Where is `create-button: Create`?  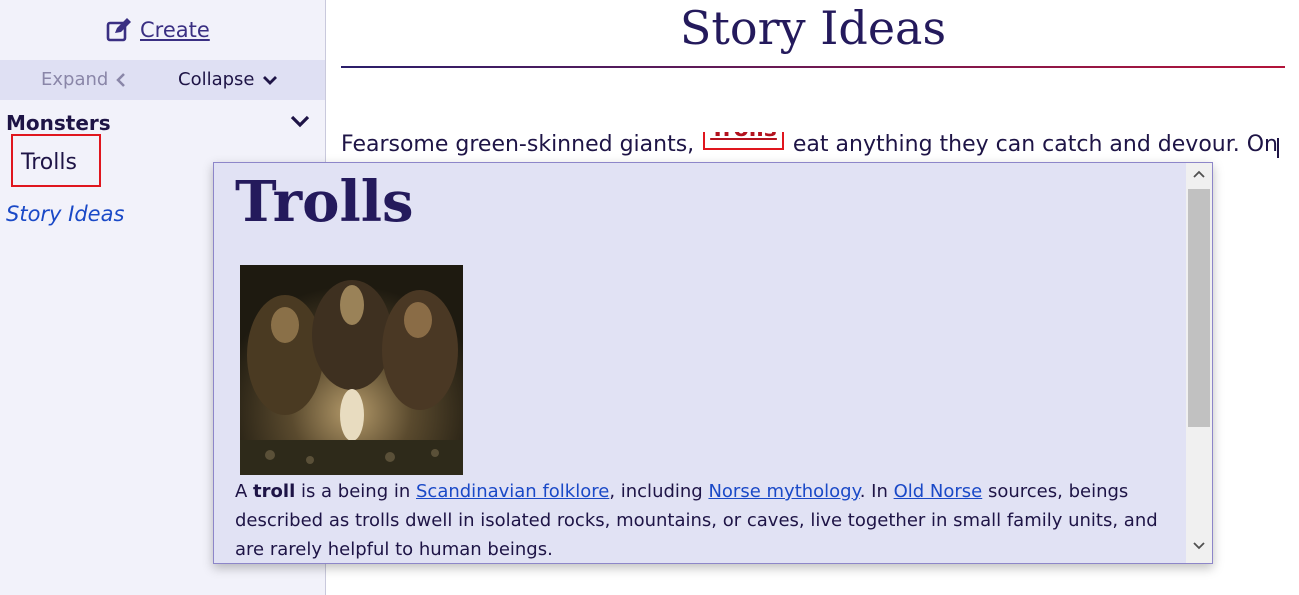
create-button: Create is located at coordinates (158, 30).